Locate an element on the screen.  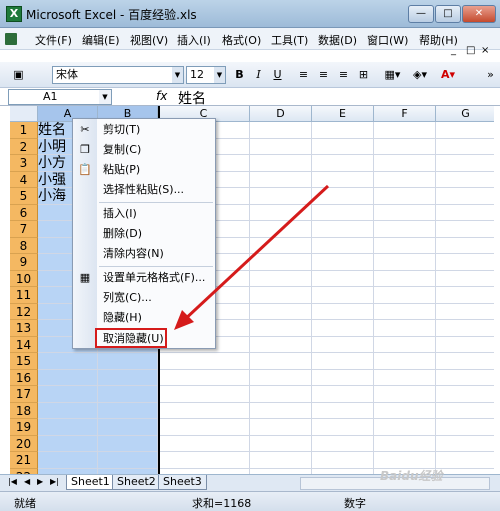
prev-sheet-icon: ◀ is located at coordinates (27, 481).